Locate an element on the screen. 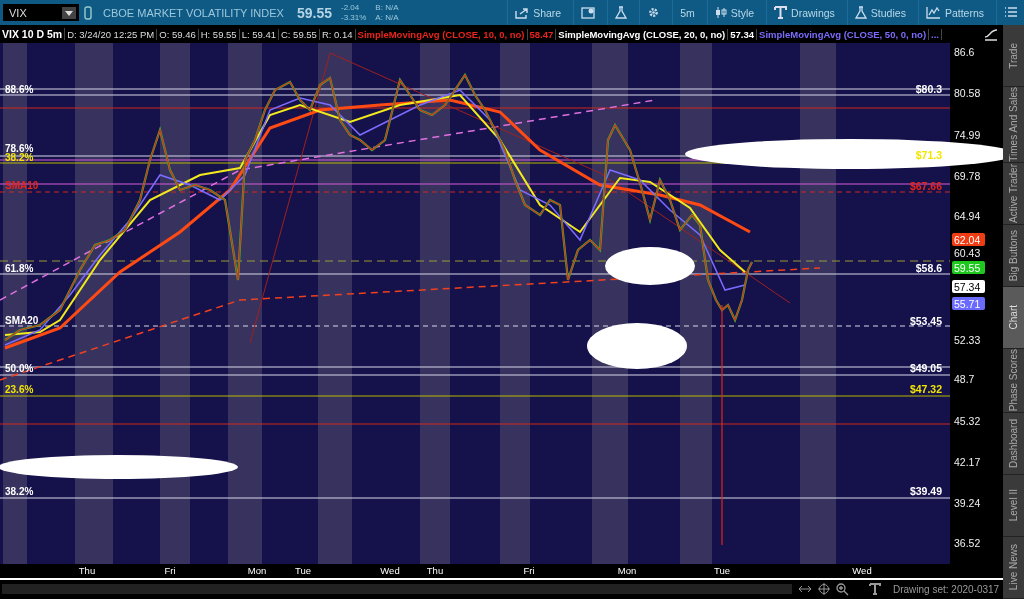 The width and height of the screenshot is (1024, 599). study-value: 57.34 is located at coordinates (743, 34).